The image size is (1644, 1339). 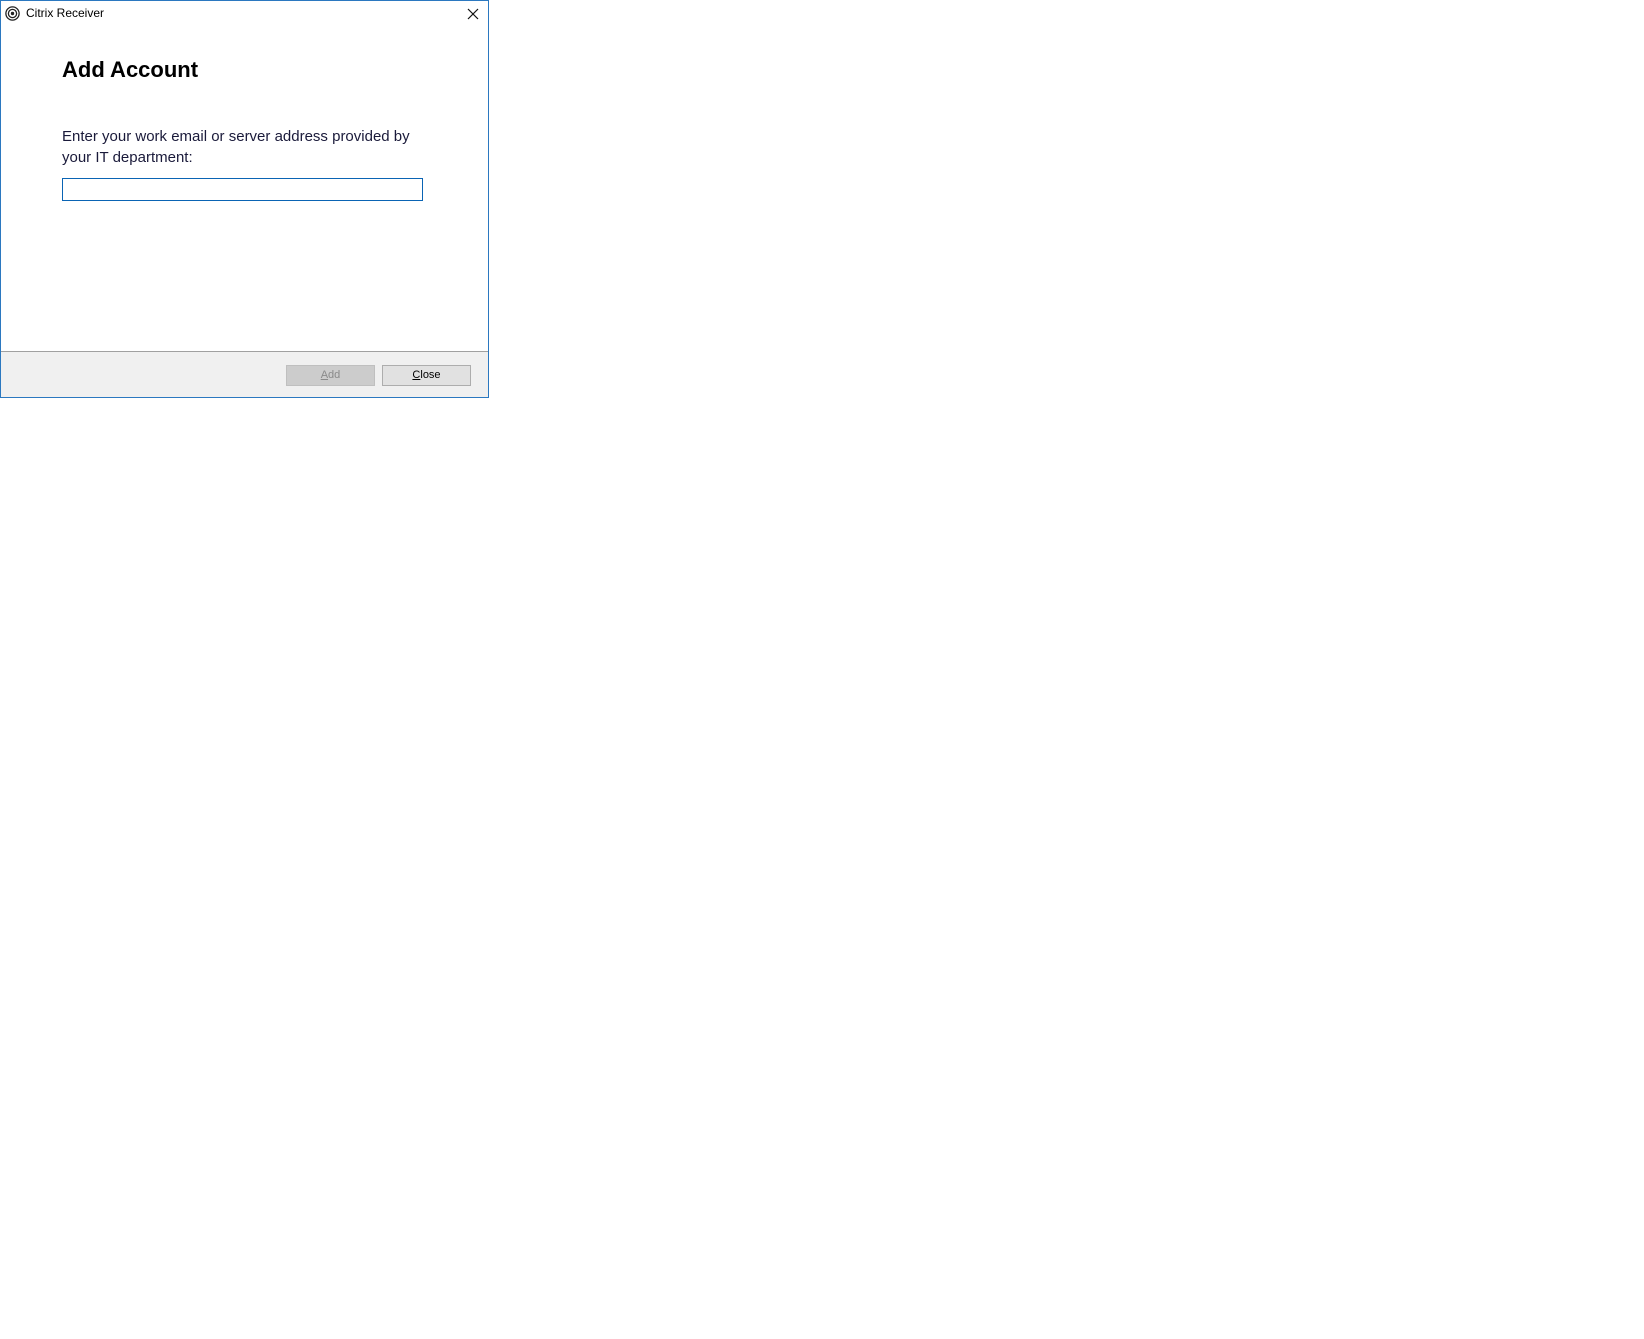 What do you see at coordinates (324, 375) in the screenshot?
I see `add-button-accelerator: A` at bounding box center [324, 375].